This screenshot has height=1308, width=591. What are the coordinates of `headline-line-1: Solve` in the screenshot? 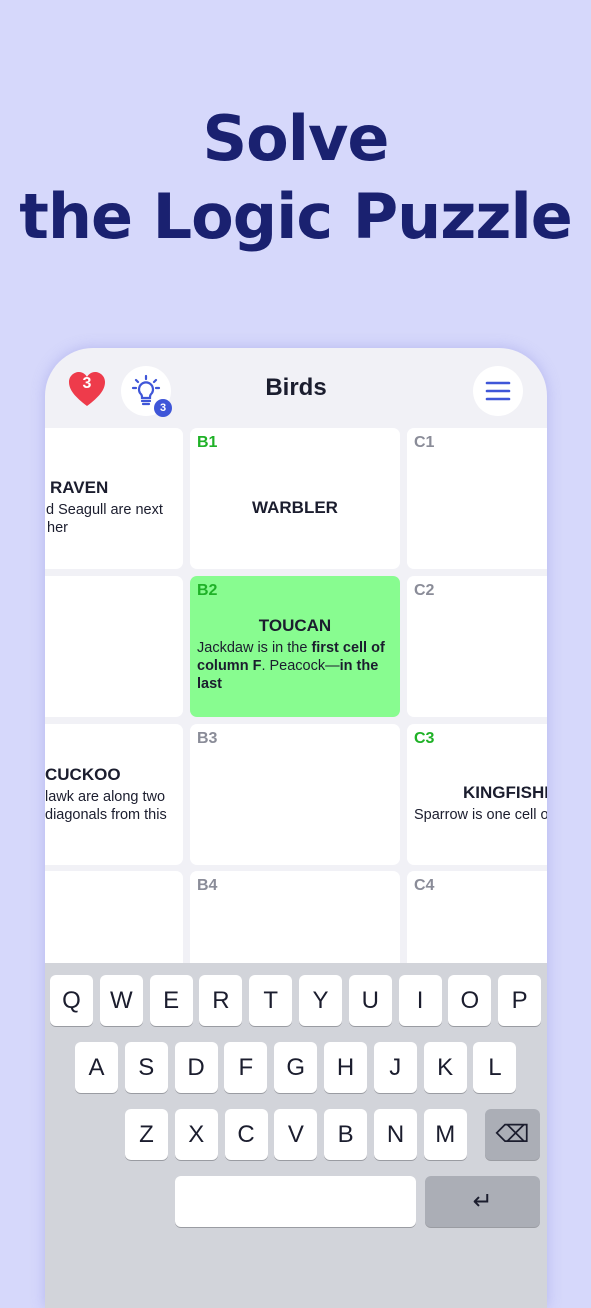 It's located at (296, 138).